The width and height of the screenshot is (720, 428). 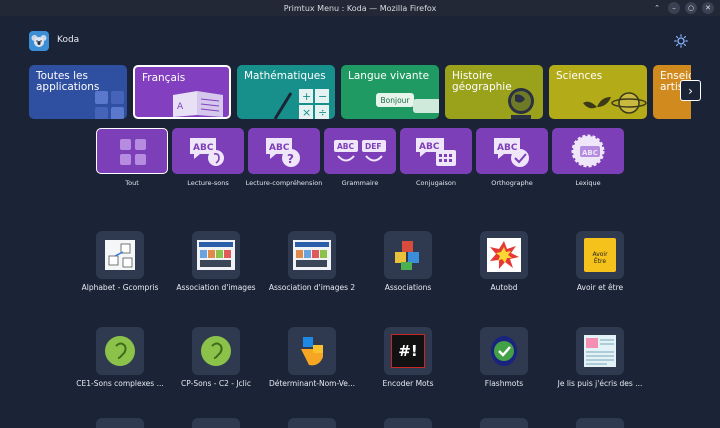 I want to click on hash-exclaim-icon: #!, so click(x=408, y=351).